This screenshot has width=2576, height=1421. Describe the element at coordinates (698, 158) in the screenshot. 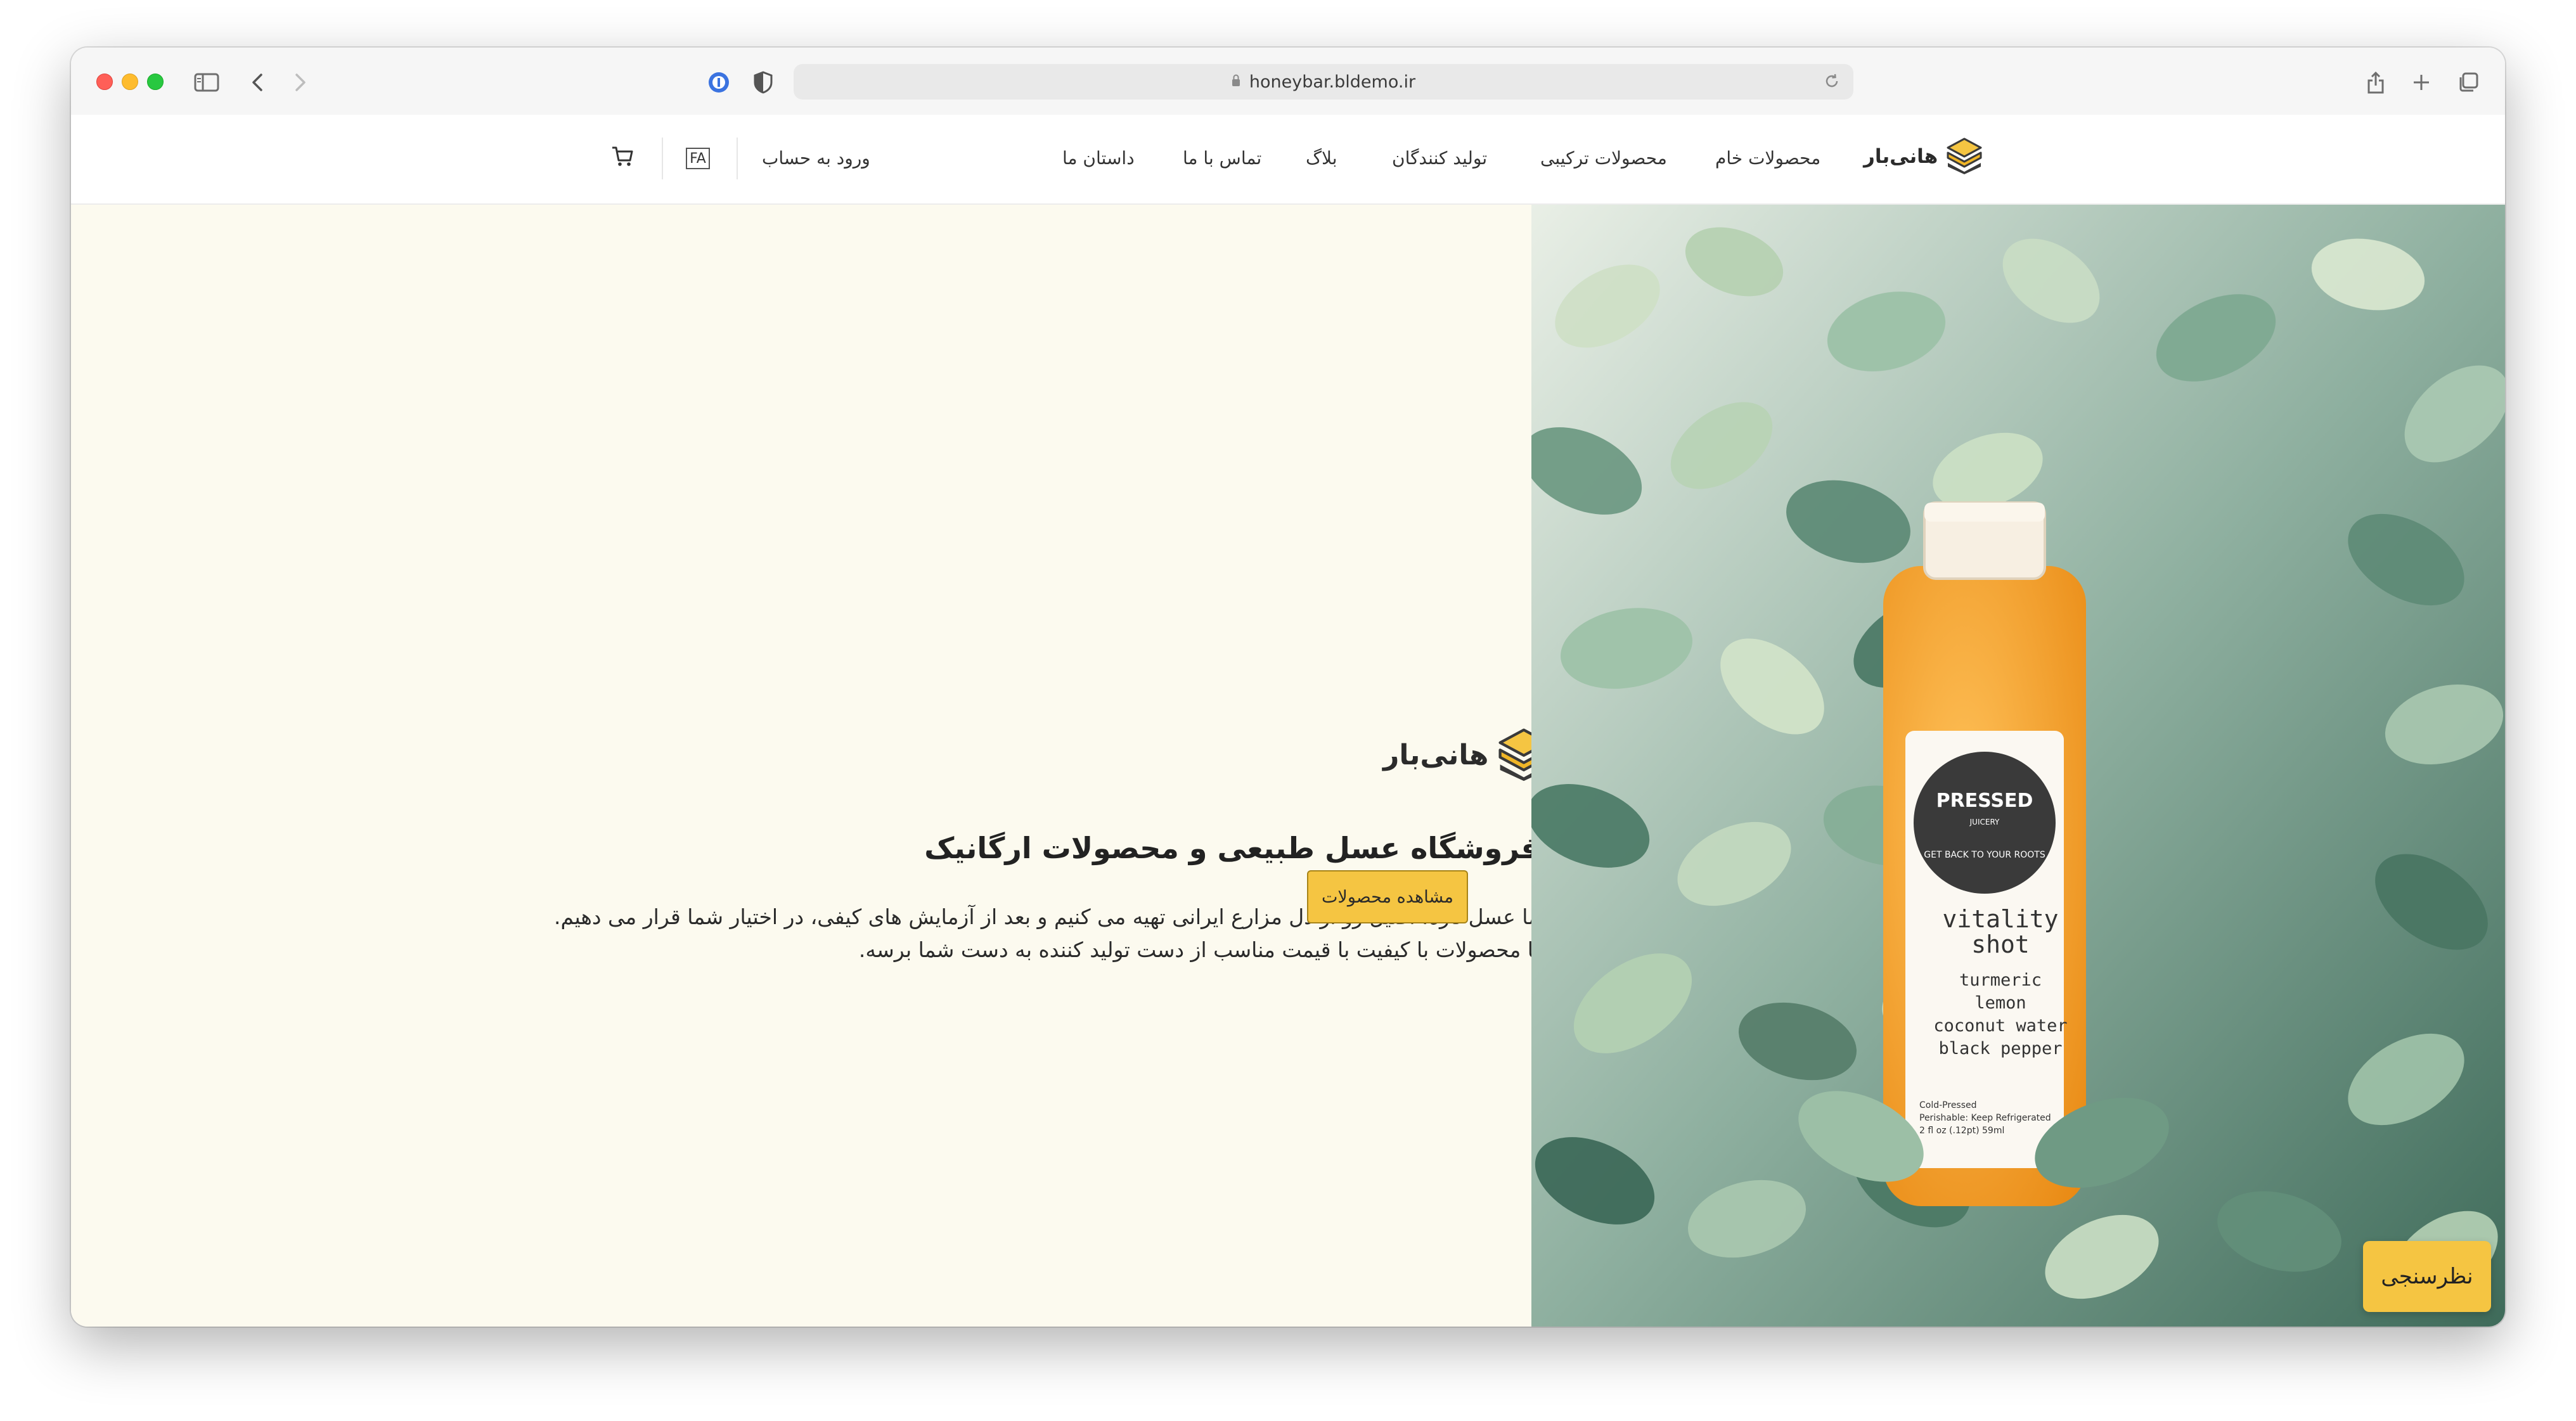

I see `language-button: FA` at that location.